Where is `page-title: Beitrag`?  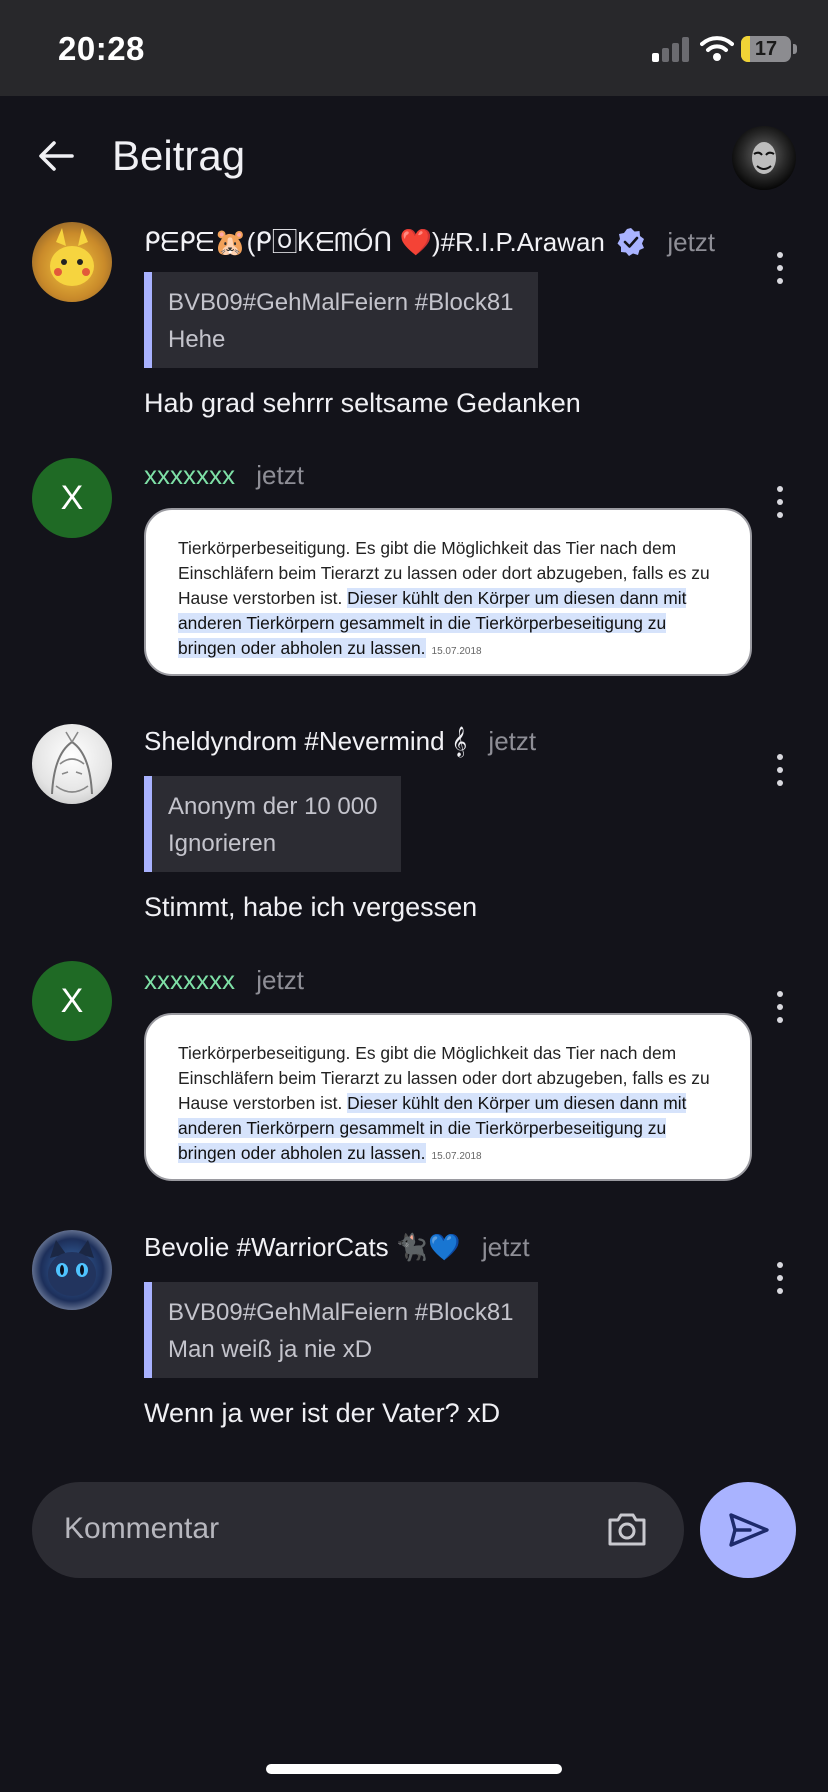 page-title: Beitrag is located at coordinates (179, 155).